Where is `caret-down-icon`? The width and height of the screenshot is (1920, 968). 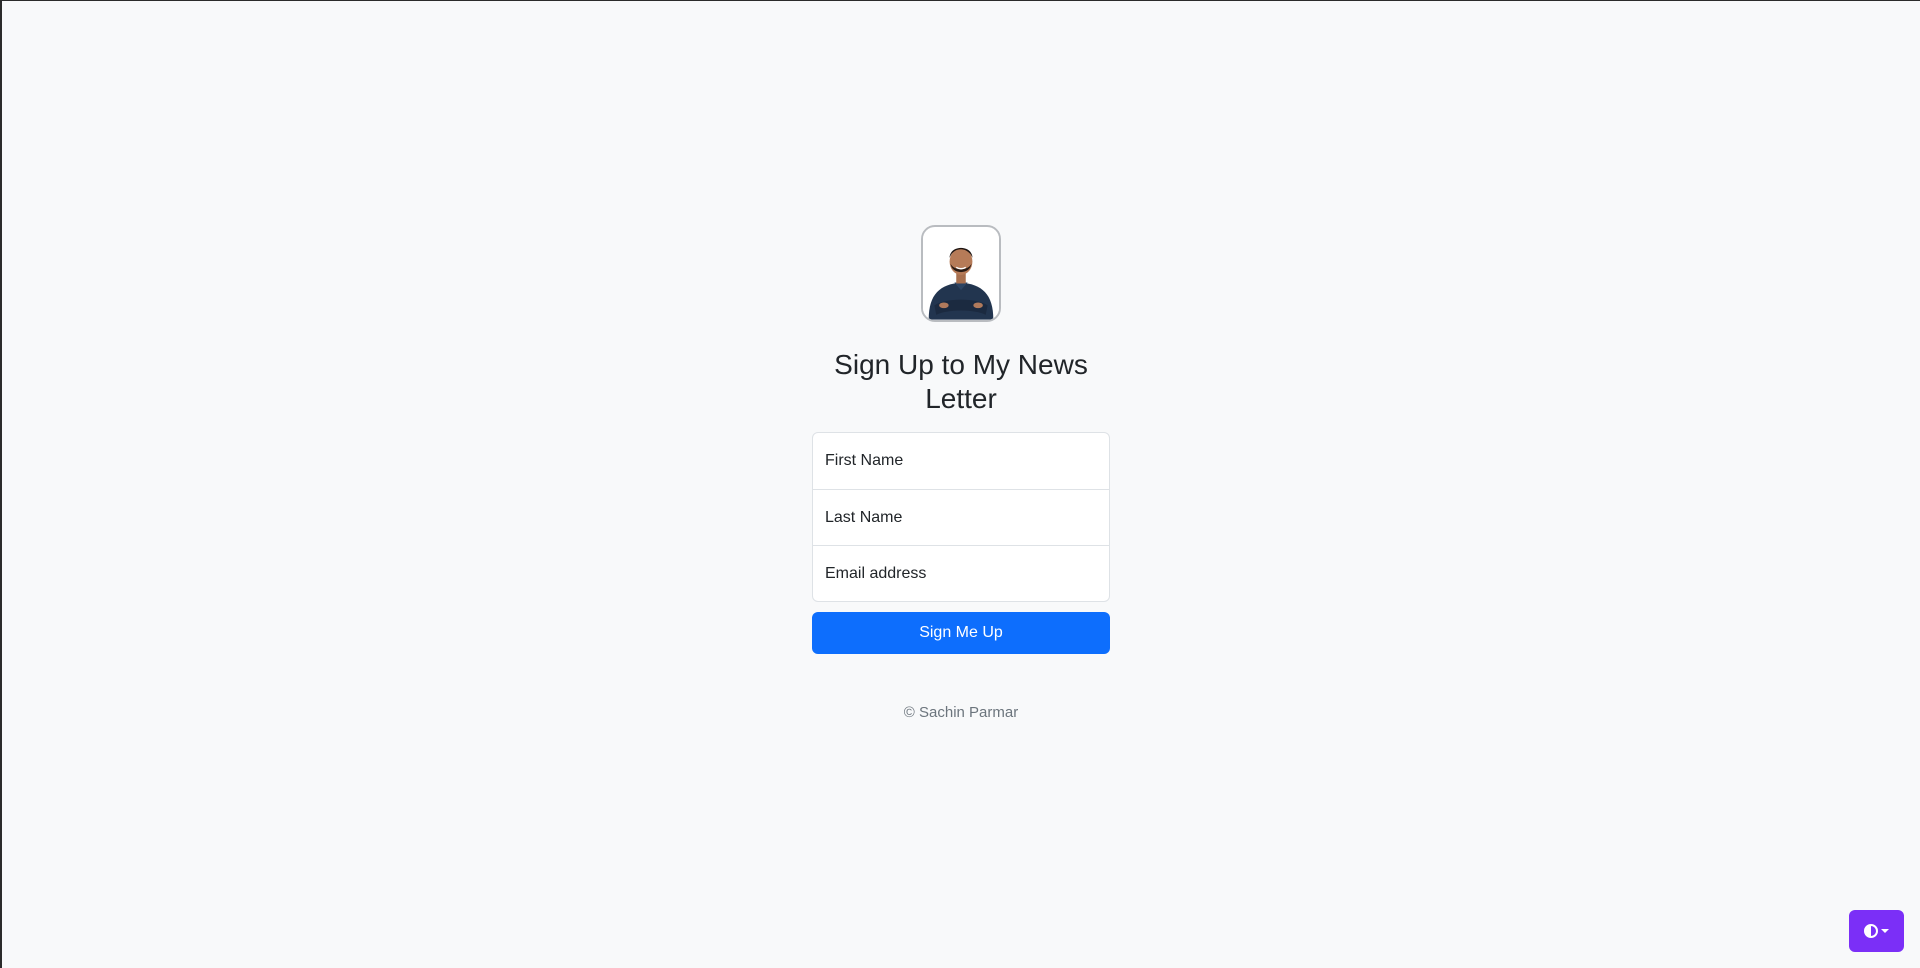 caret-down-icon is located at coordinates (1885, 931).